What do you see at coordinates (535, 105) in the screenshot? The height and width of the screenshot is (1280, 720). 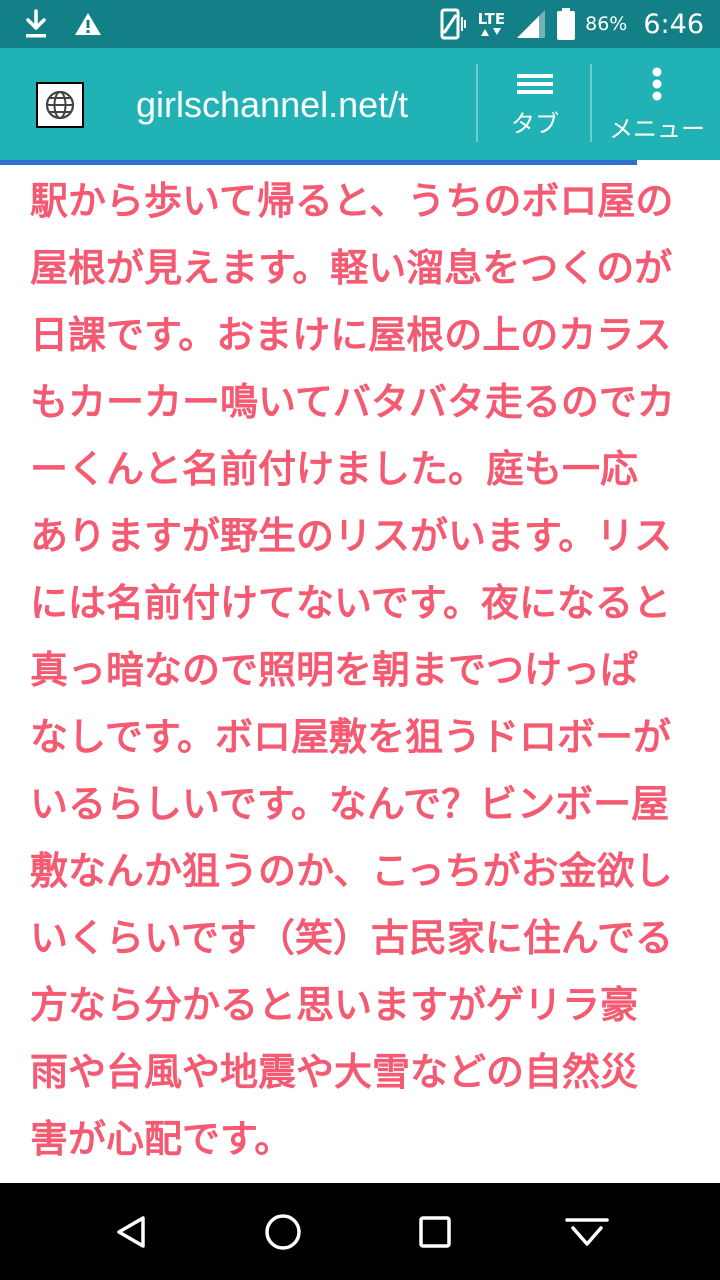 I see `tabs-button: タブ` at bounding box center [535, 105].